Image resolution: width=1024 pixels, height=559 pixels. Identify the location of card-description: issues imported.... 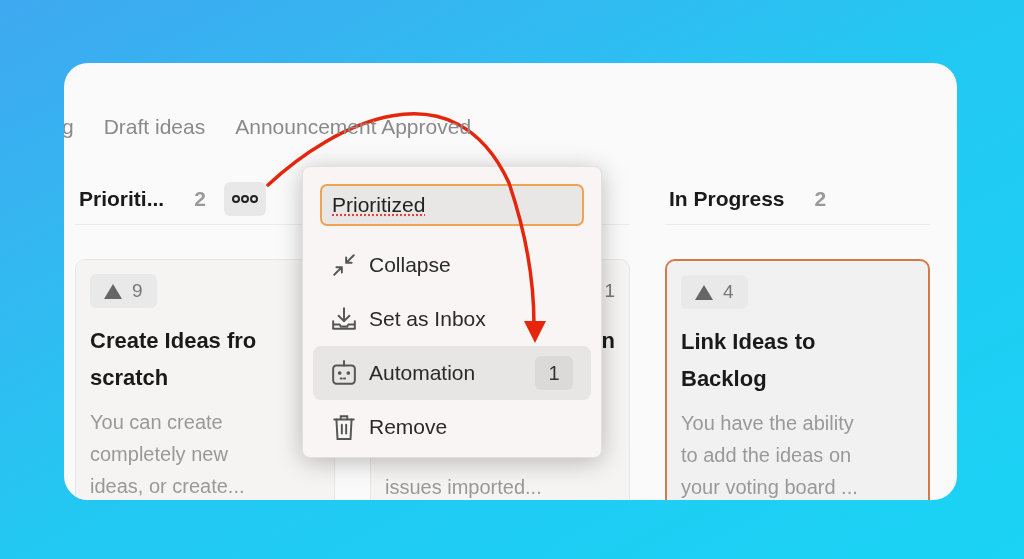
(463, 487).